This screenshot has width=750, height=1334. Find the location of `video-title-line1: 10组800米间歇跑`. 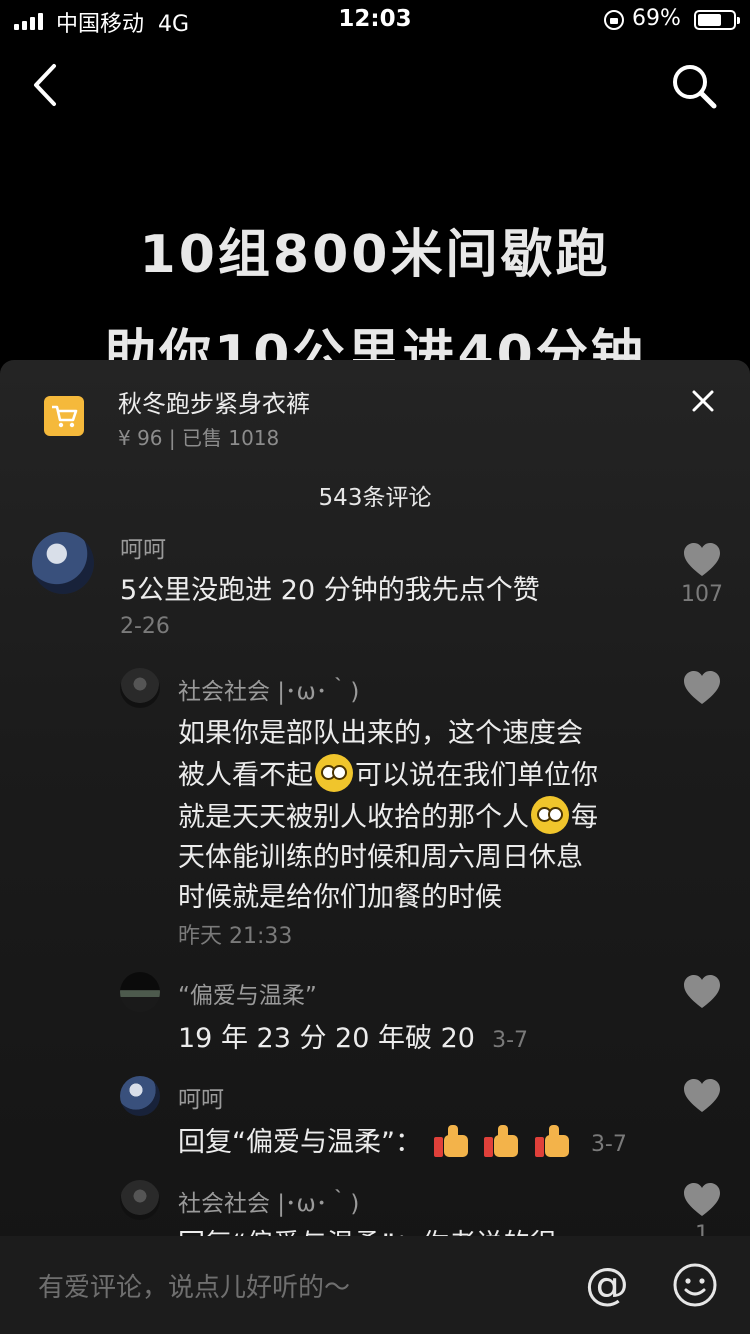

video-title-line1: 10组800米间歇跑 is located at coordinates (375, 255).